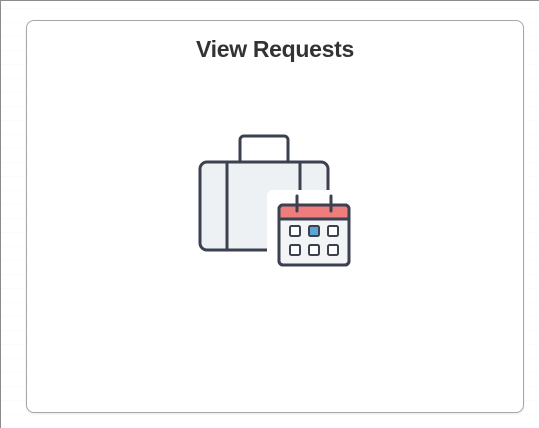  I want to click on briefcase-handle, so click(264, 150).